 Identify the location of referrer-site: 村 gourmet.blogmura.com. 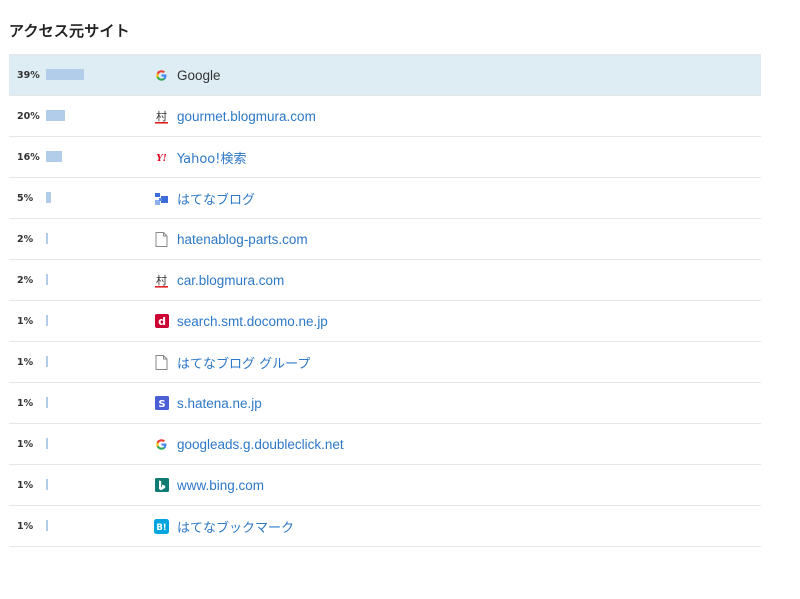
(235, 116).